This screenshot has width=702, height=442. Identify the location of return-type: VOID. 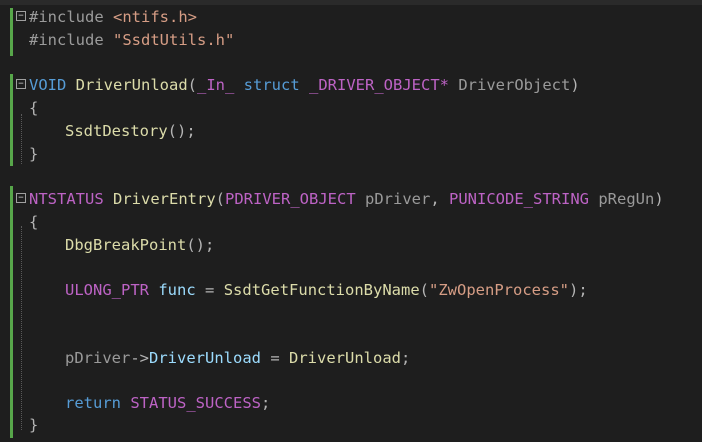
(48, 85).